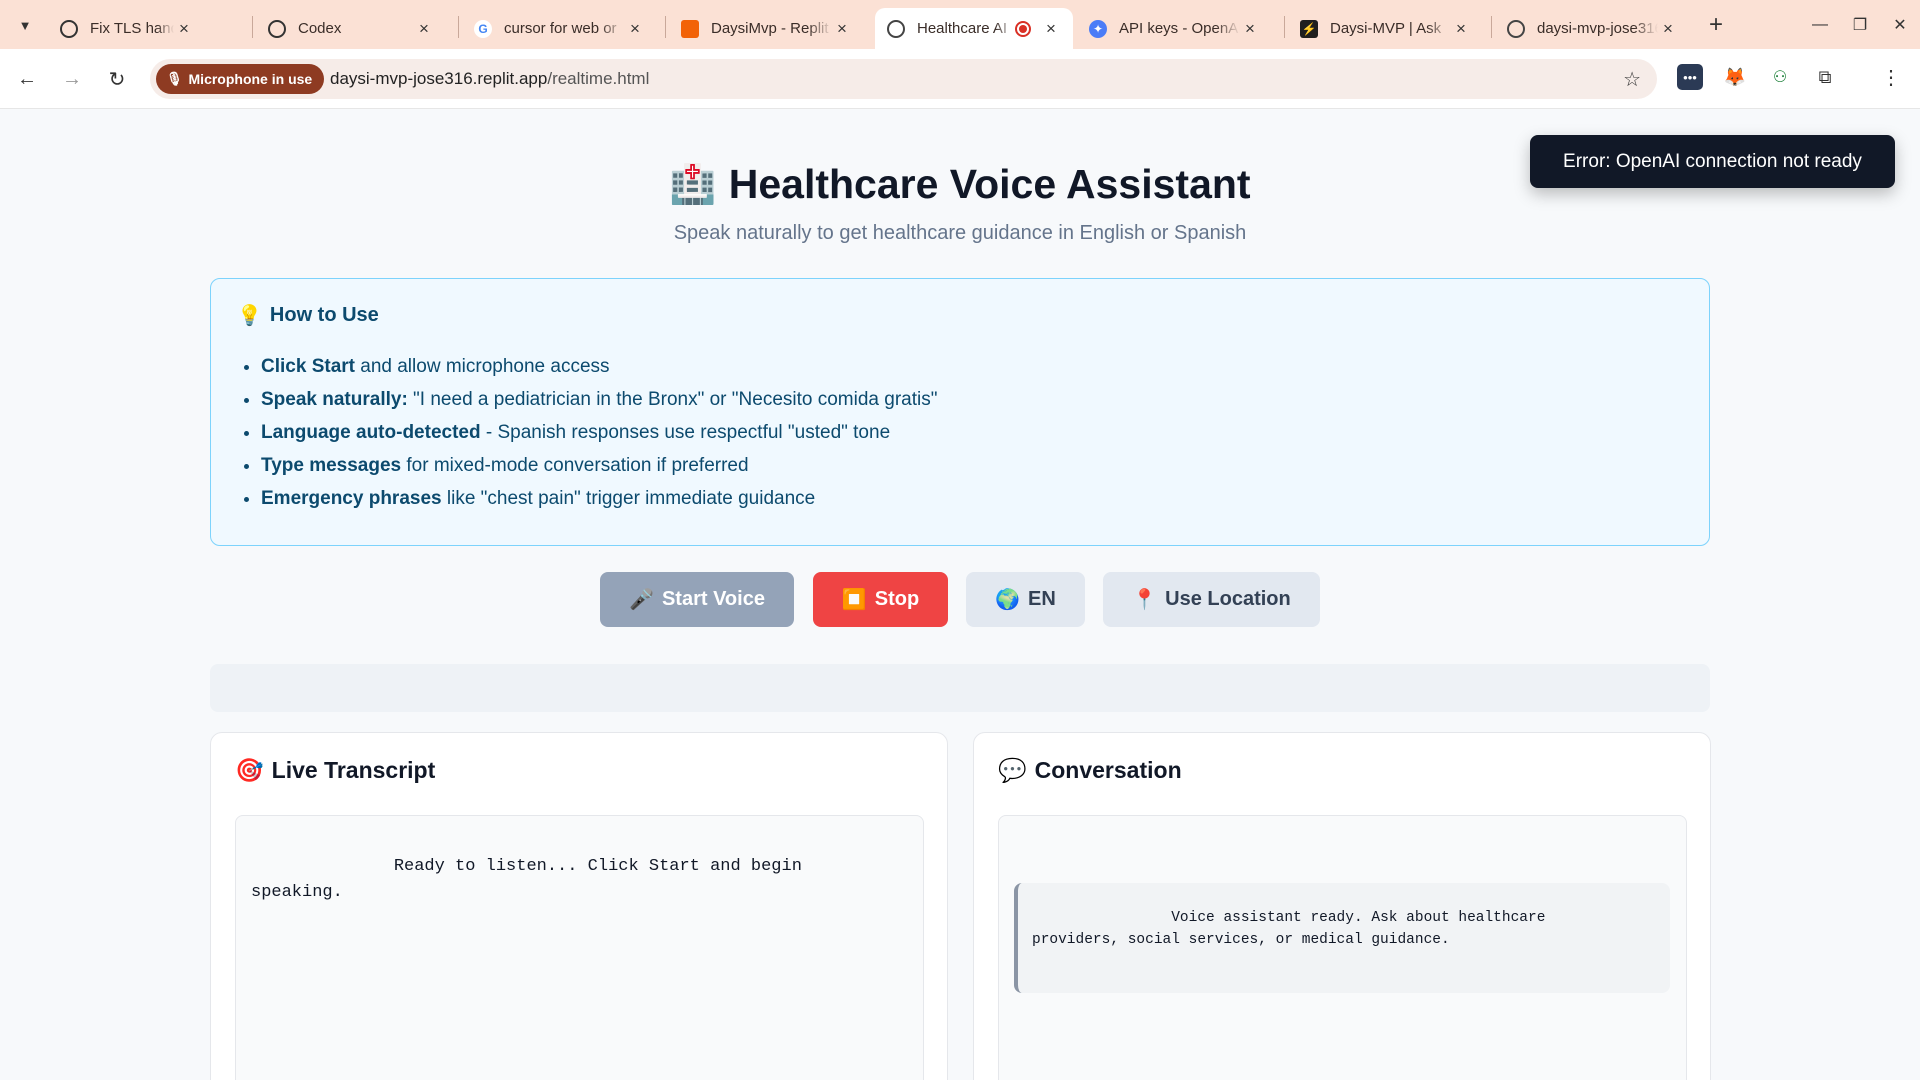 Image resolution: width=1920 pixels, height=1080 pixels. I want to click on arrow-left-icon: ←, so click(27, 78).